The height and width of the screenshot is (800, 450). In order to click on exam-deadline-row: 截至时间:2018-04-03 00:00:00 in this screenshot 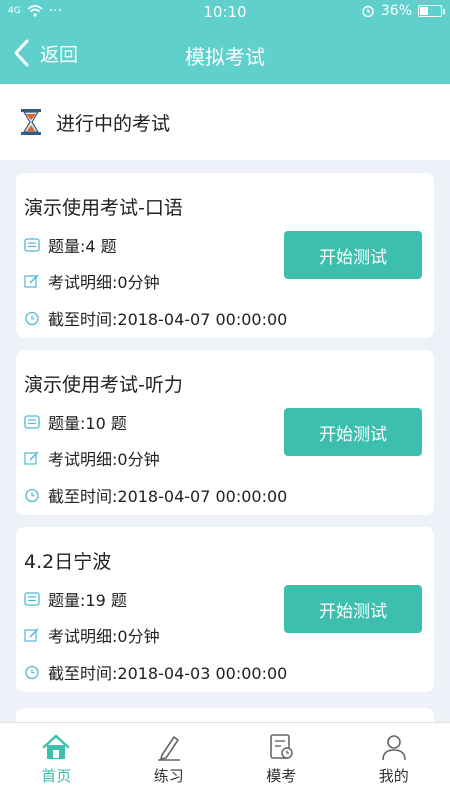, I will do `click(155, 672)`.